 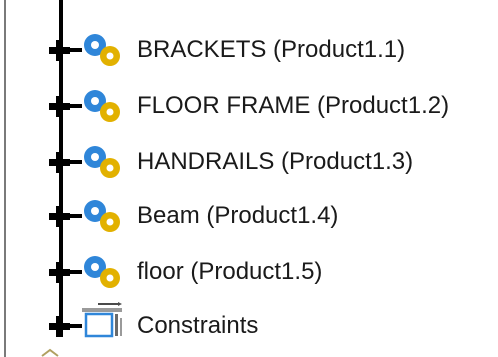 I want to click on tree-node-beam: Beam (Product1.4), so click(x=249, y=216).